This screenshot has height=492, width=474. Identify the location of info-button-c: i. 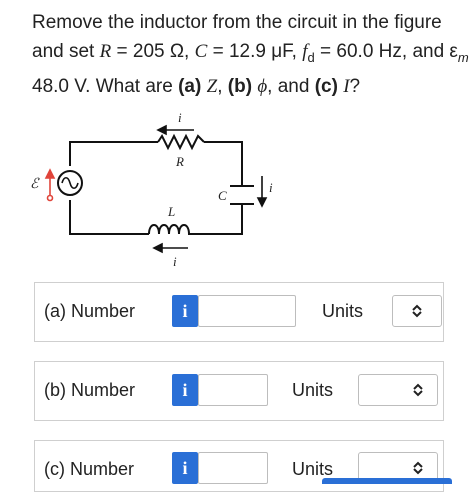
(185, 468).